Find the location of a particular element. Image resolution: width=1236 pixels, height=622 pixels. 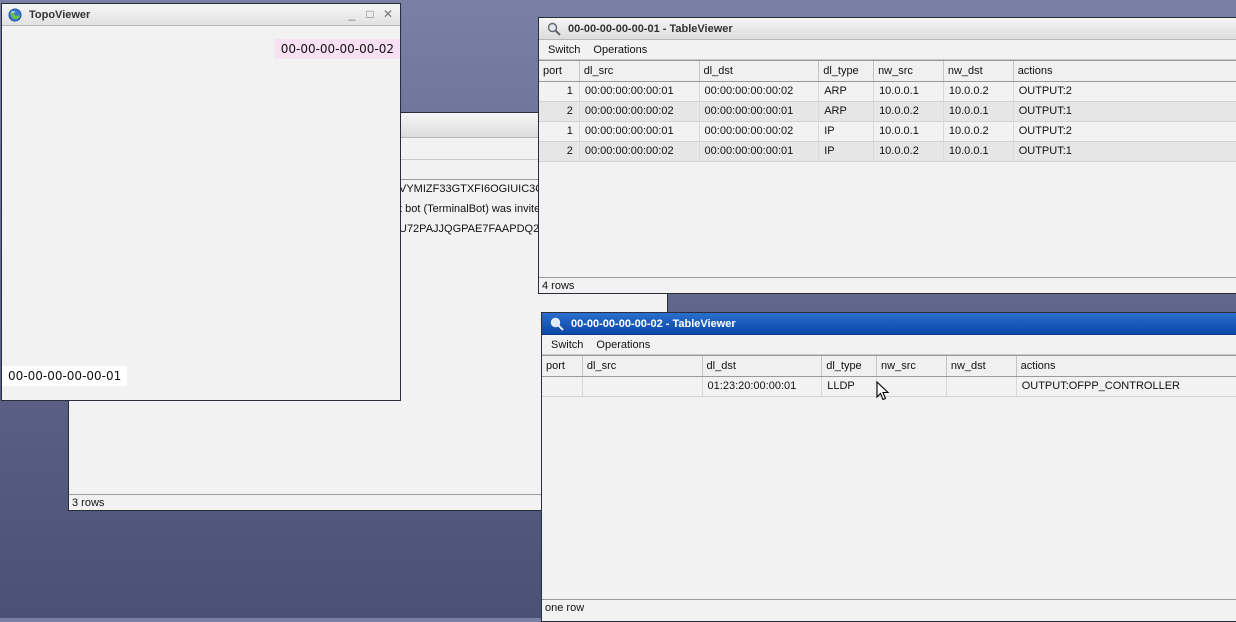

tableviewer-02-titlebar: 00-00-00-00-00-02 - TableViewer is located at coordinates (889, 324).